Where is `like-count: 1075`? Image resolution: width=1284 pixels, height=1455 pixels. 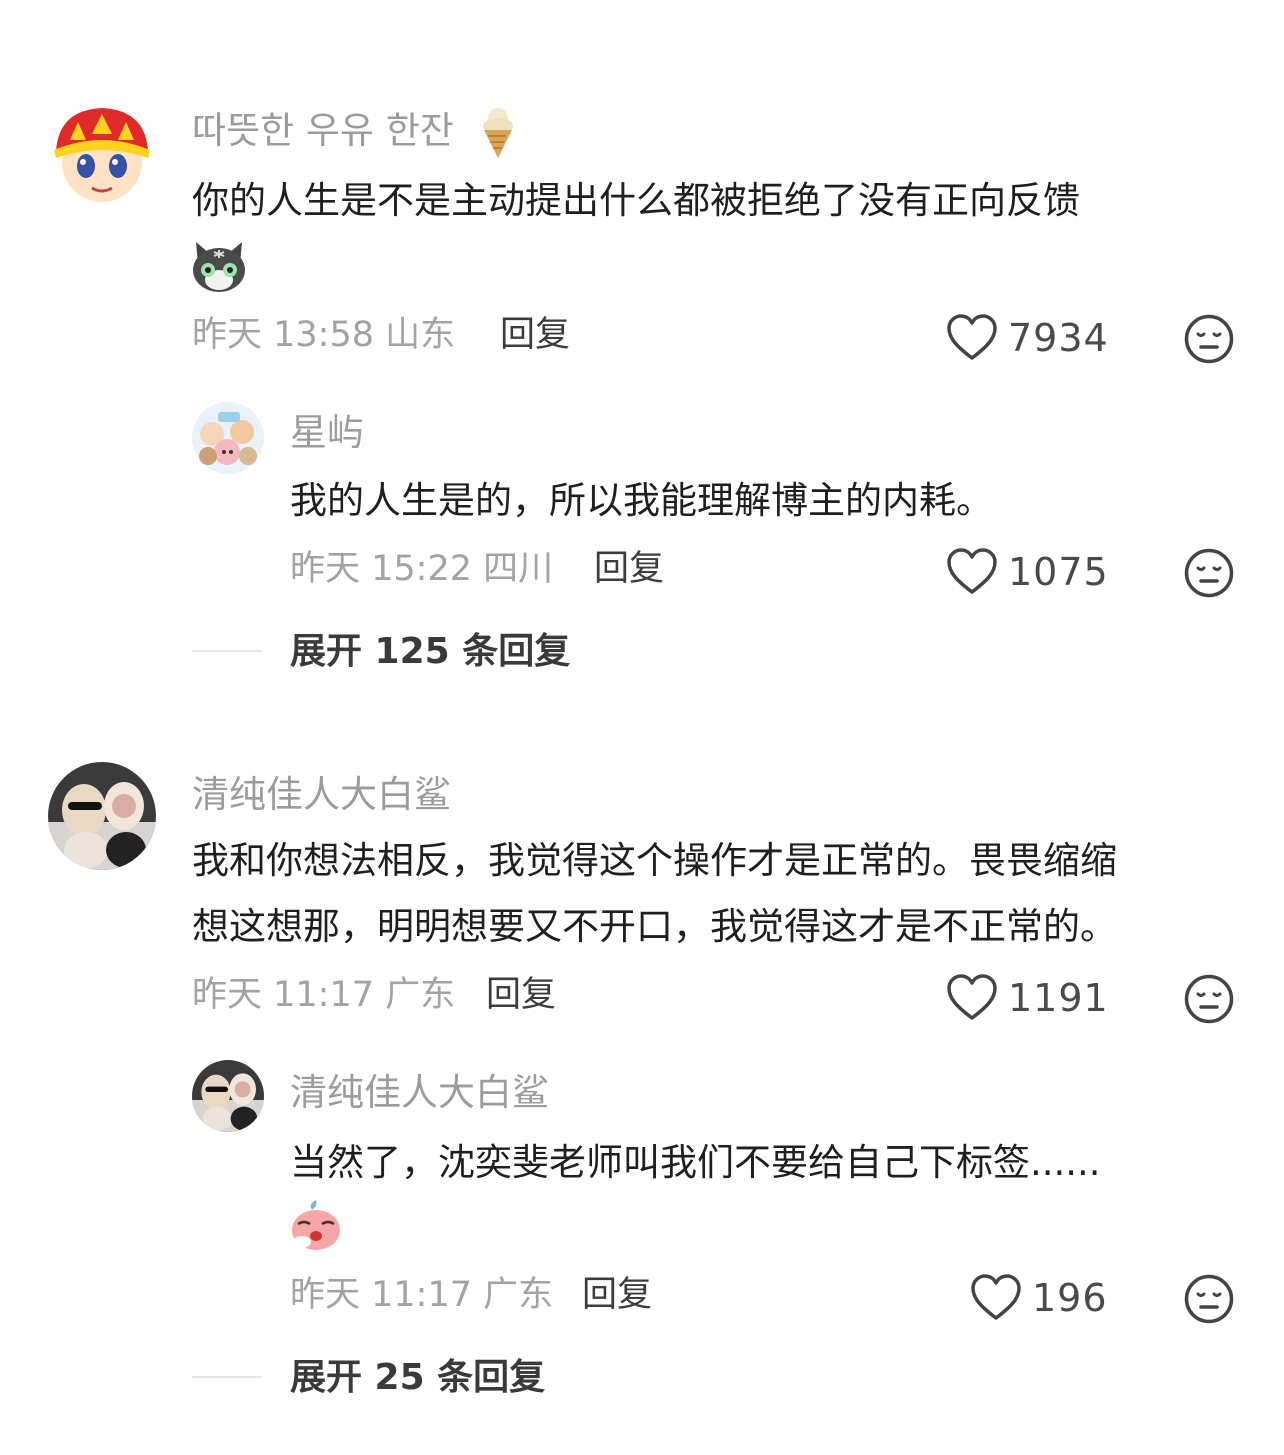
like-count: 1075 is located at coordinates (1058, 572).